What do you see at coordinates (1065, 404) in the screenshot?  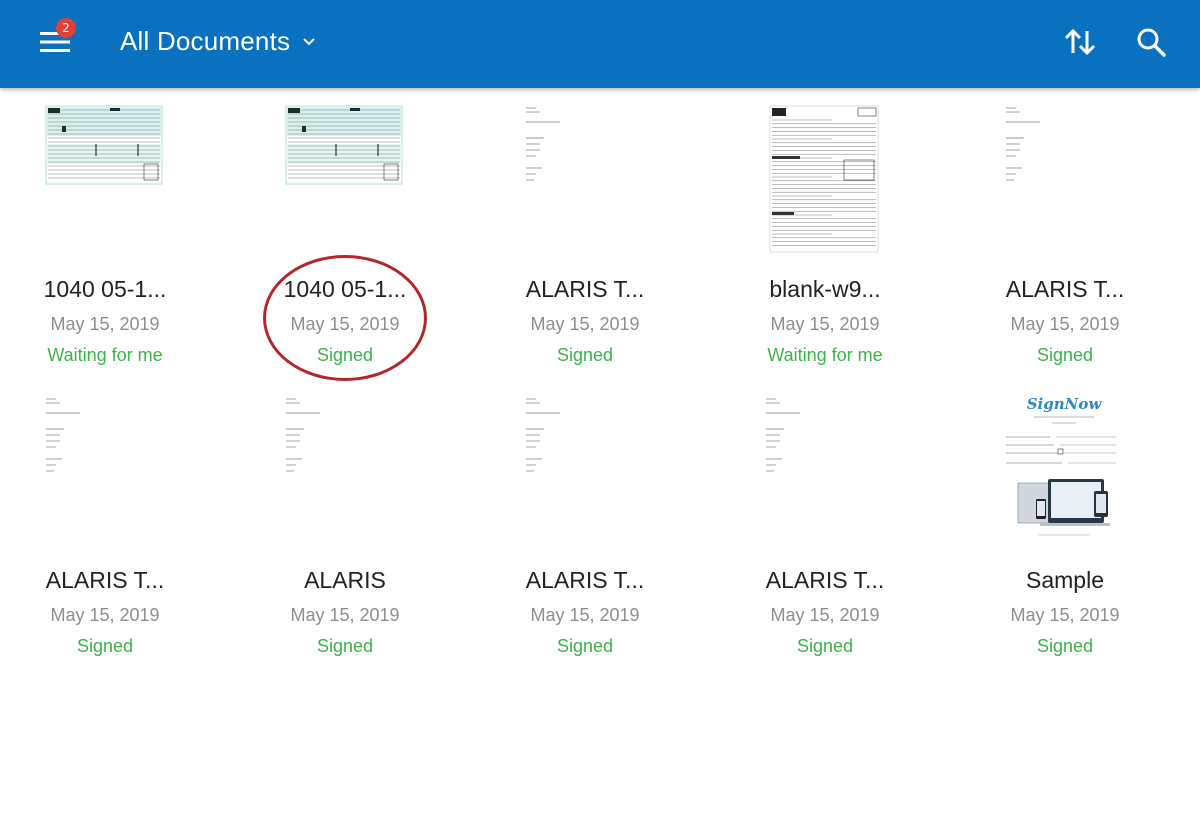 I see `signnow-logo: SignNow` at bounding box center [1065, 404].